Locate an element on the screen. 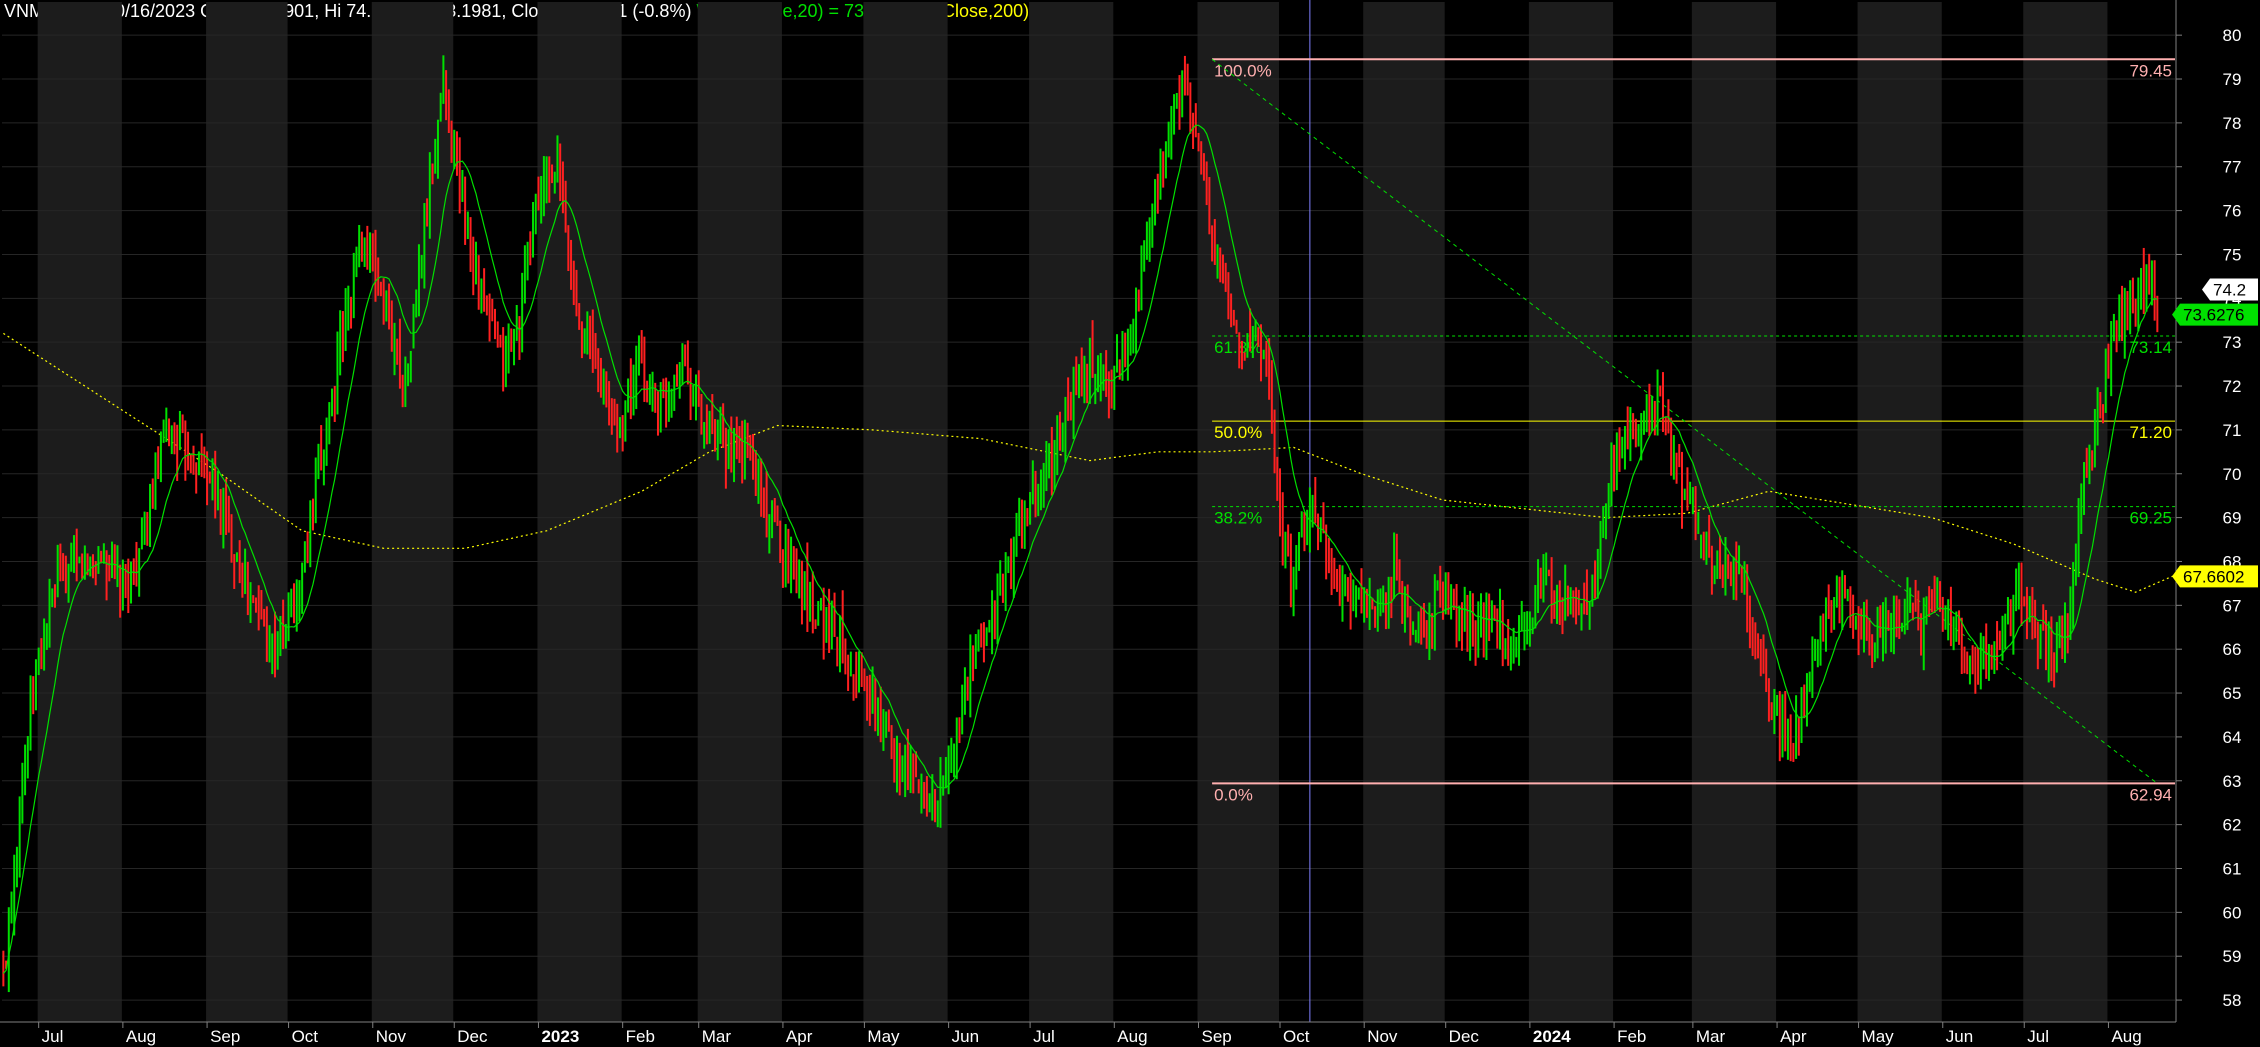 The height and width of the screenshot is (1047, 2260). time-tick-label: Feb is located at coordinates (1631, 1036).